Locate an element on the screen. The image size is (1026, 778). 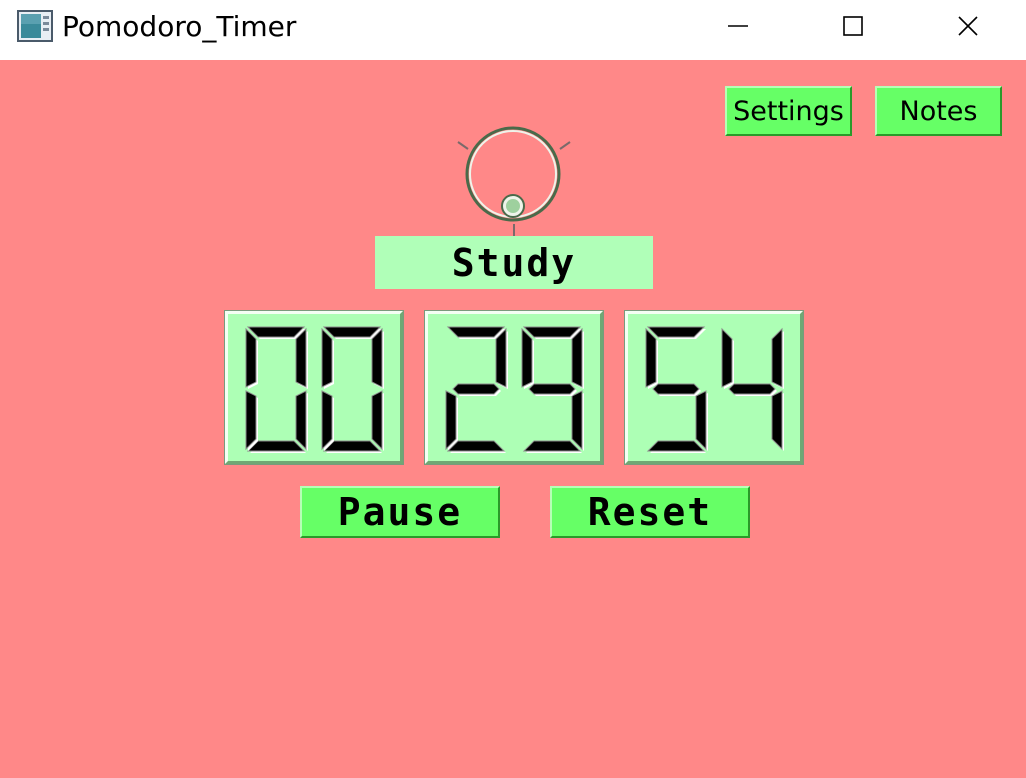
title-bar: Pomodoro_Timer is located at coordinates (513, 30).